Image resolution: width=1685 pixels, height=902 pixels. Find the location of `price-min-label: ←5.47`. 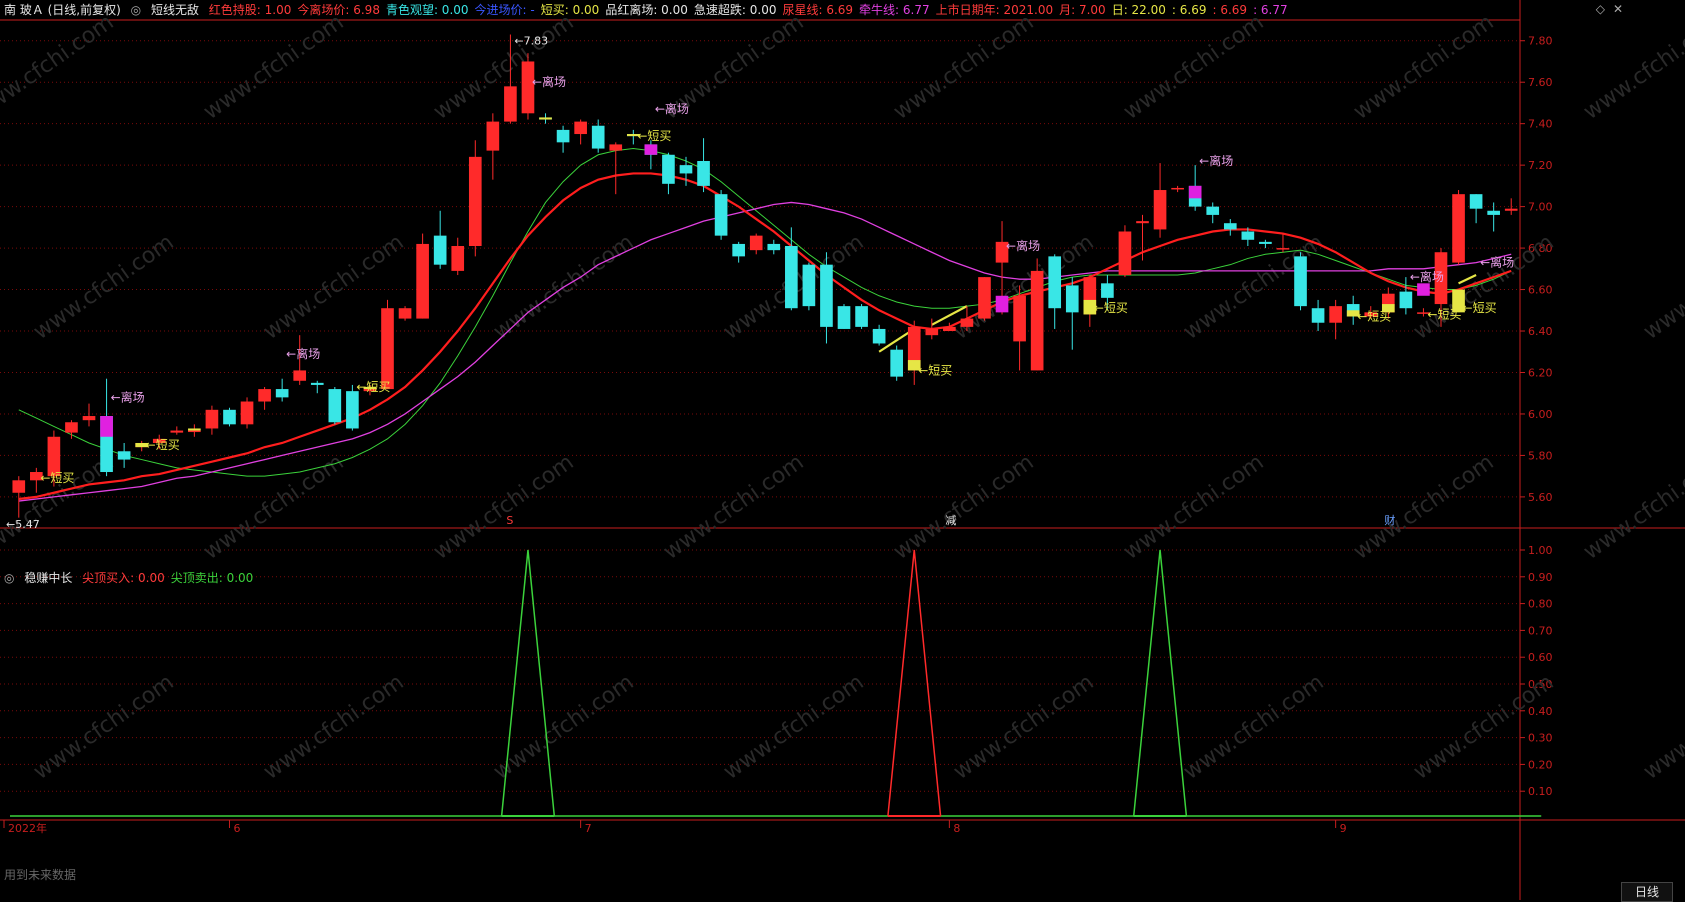

price-min-label: ←5.47 is located at coordinates (23, 524).